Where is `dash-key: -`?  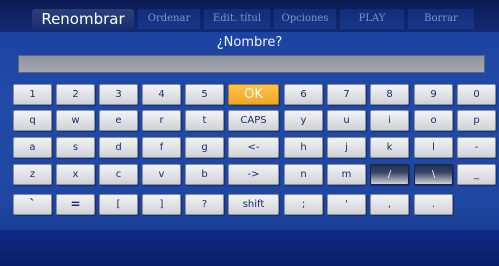
dash-key: - is located at coordinates (476, 147).